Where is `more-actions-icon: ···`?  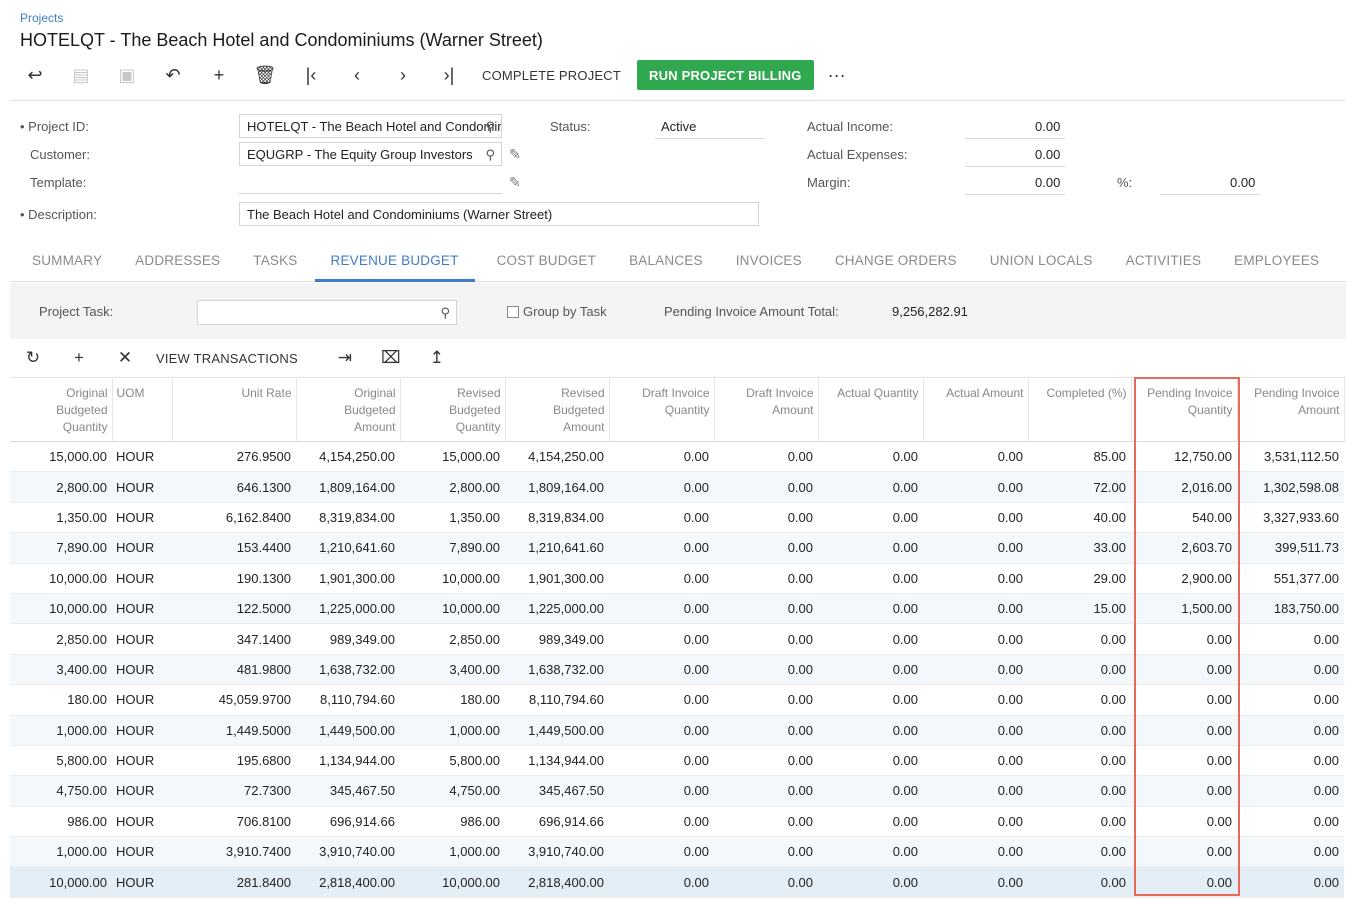
more-actions-icon: ··· is located at coordinates (837, 75).